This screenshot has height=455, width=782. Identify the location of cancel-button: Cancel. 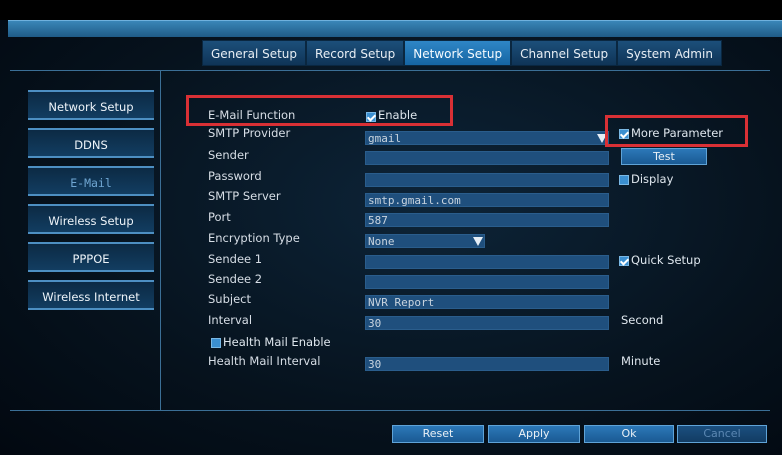
(722, 434).